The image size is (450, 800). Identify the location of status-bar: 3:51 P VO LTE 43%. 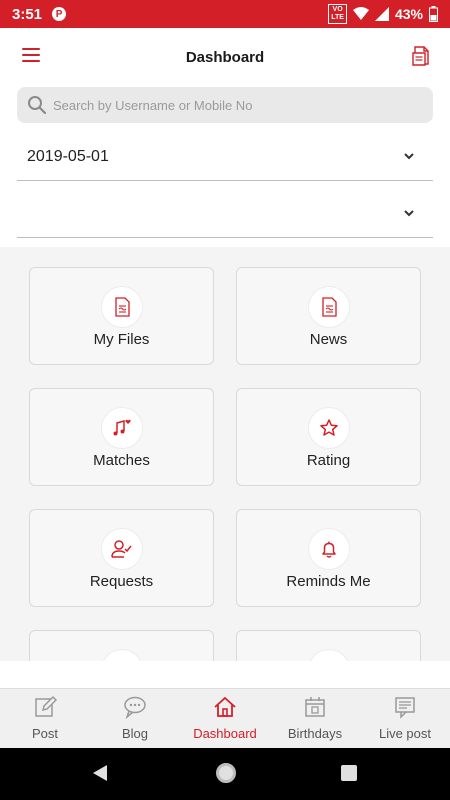
(225, 14).